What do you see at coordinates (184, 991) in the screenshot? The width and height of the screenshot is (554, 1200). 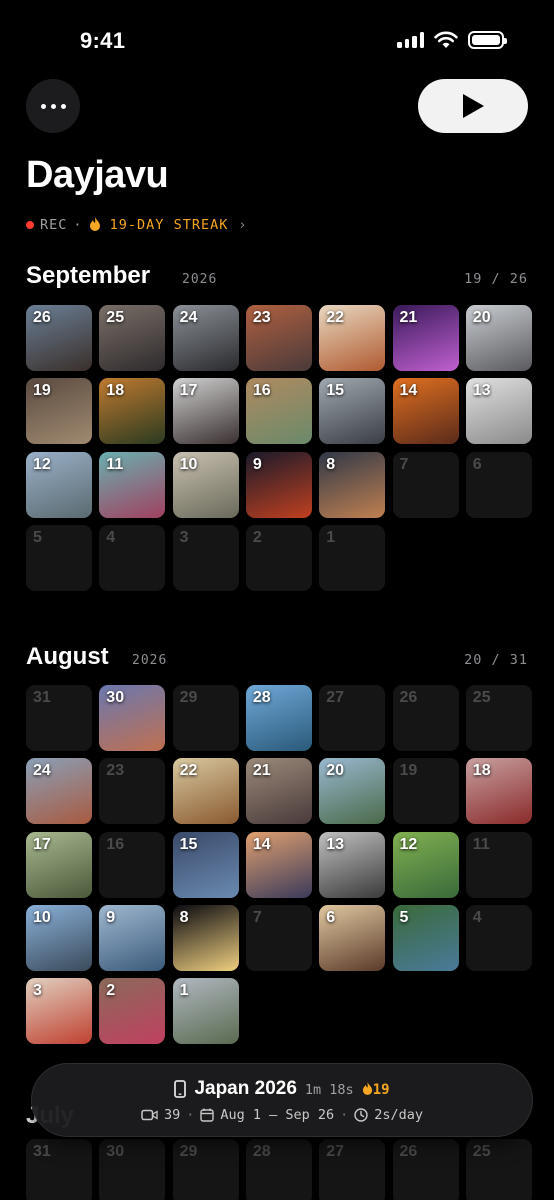 I see `day-number: 1` at bounding box center [184, 991].